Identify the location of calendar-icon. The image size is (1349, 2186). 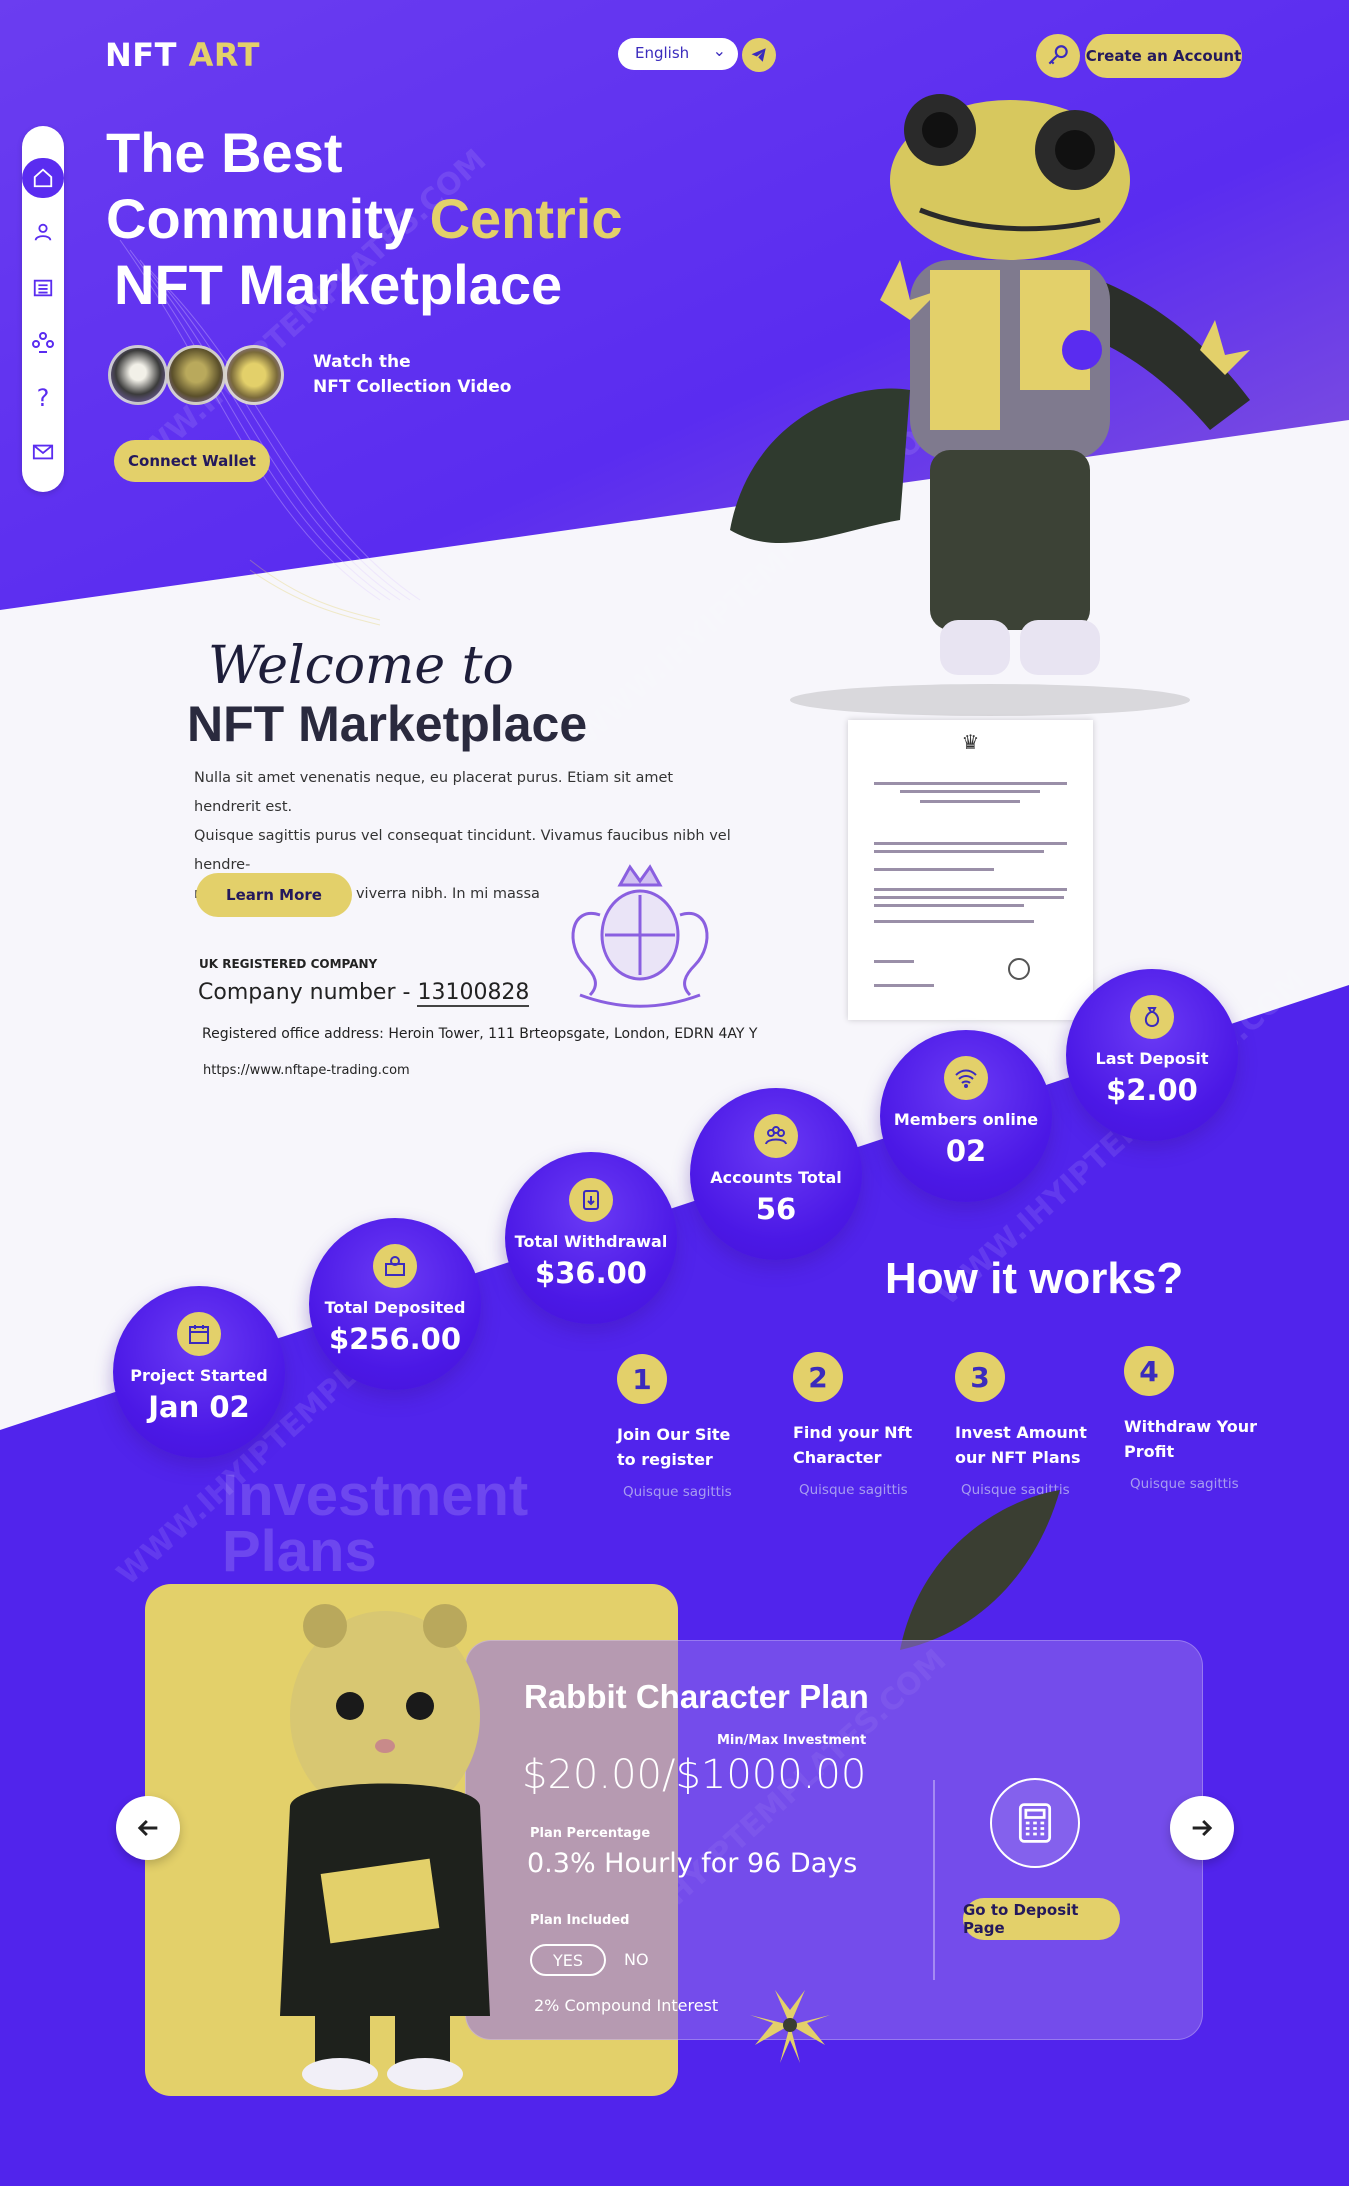
(199, 1334).